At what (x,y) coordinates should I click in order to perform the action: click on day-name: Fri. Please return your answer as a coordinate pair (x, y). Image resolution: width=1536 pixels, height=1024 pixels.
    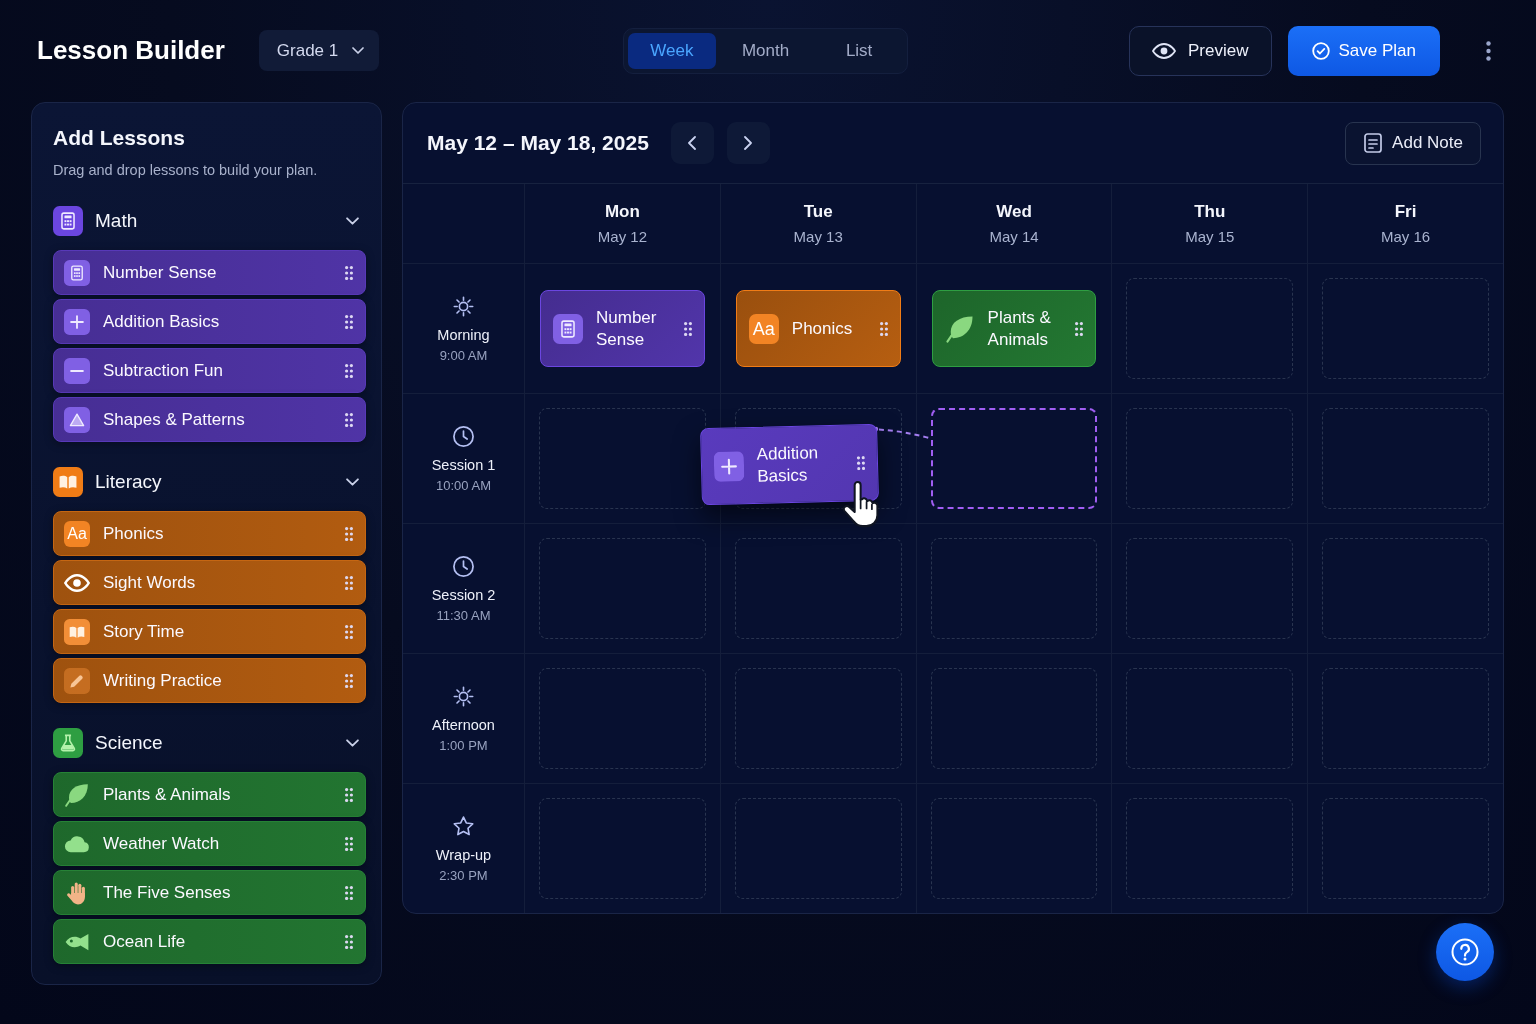
    Looking at the image, I should click on (1405, 212).